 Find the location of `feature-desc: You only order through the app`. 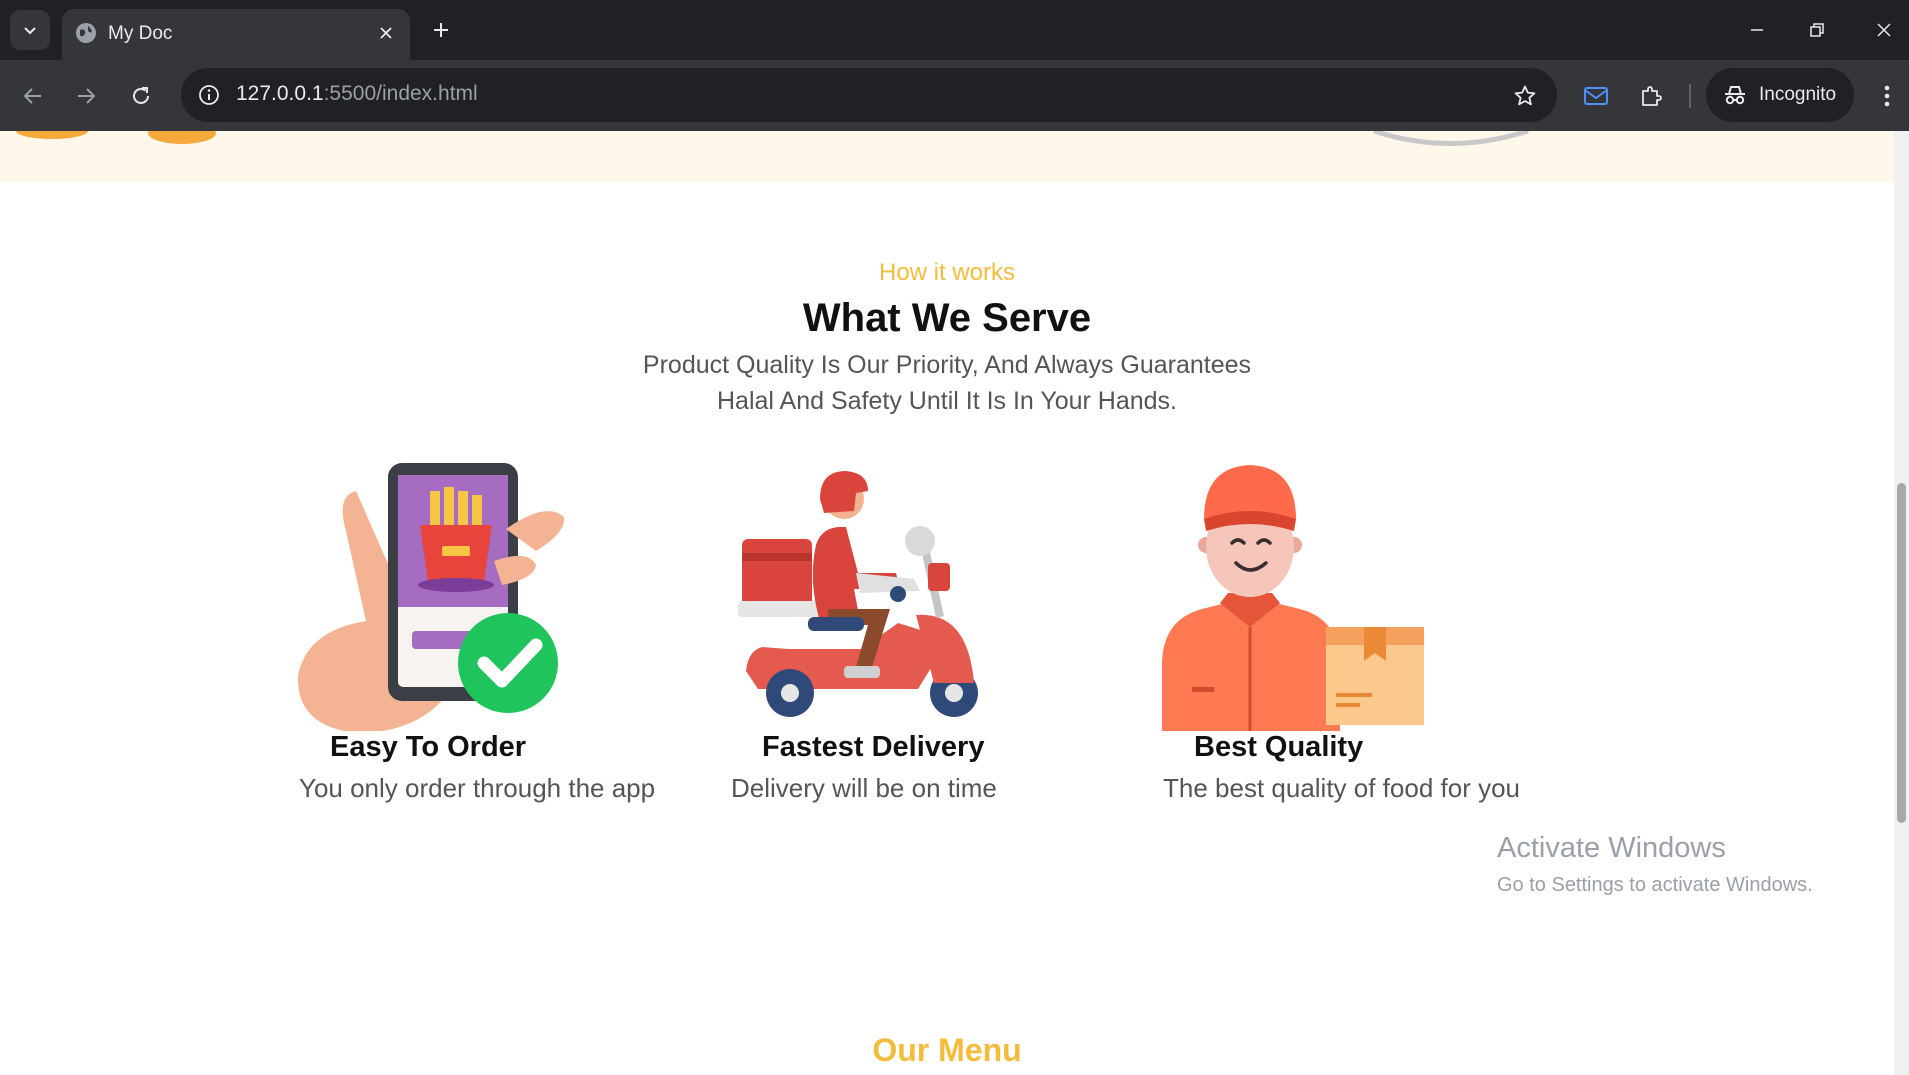

feature-desc: You only order through the app is located at coordinates (477, 788).